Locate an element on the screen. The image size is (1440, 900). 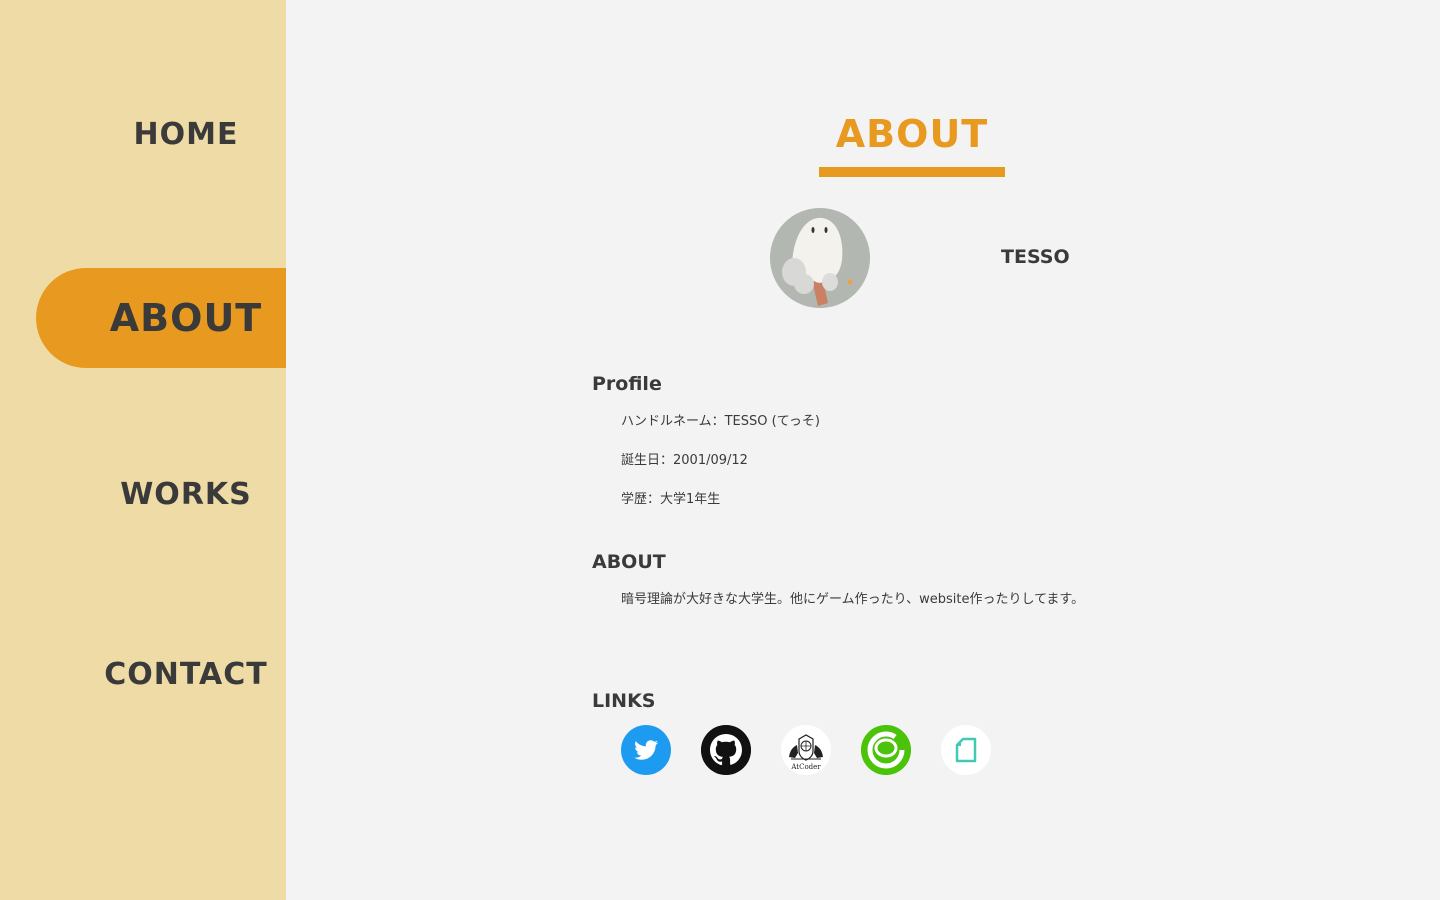
nav-works-link: WORKS is located at coordinates (186, 494).